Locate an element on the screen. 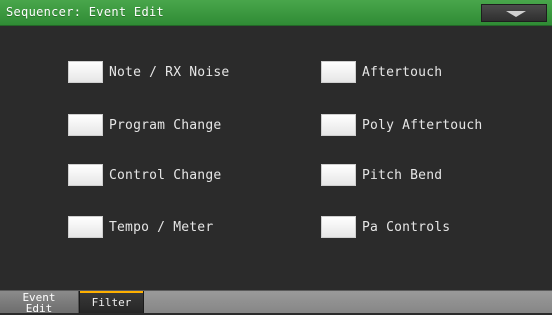 The height and width of the screenshot is (315, 552). filter-aftertouch: Aftertouch is located at coordinates (381, 72).